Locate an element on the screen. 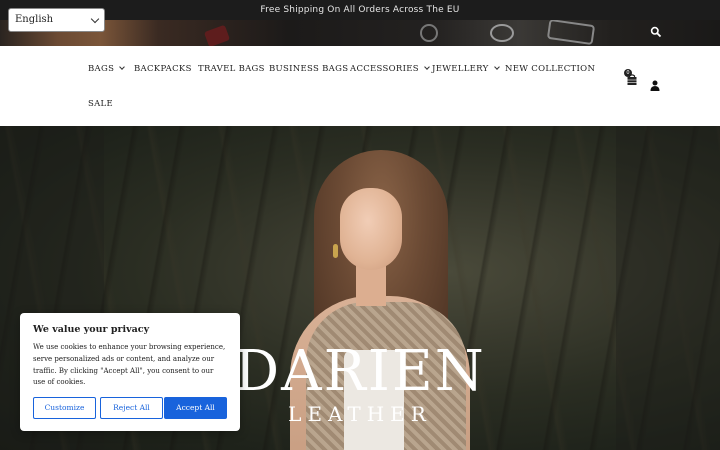 This screenshot has height=450, width=720. cart-count-badge: 0 is located at coordinates (628, 73).